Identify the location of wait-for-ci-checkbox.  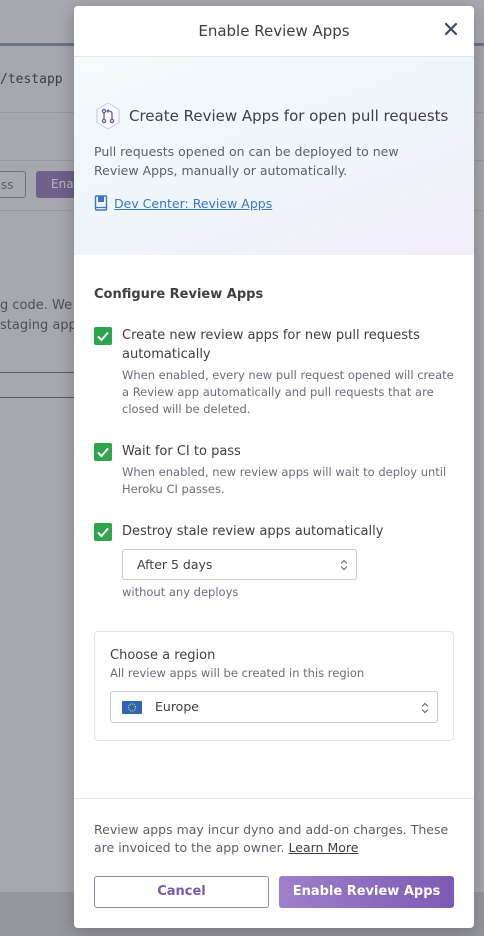
(103, 452).